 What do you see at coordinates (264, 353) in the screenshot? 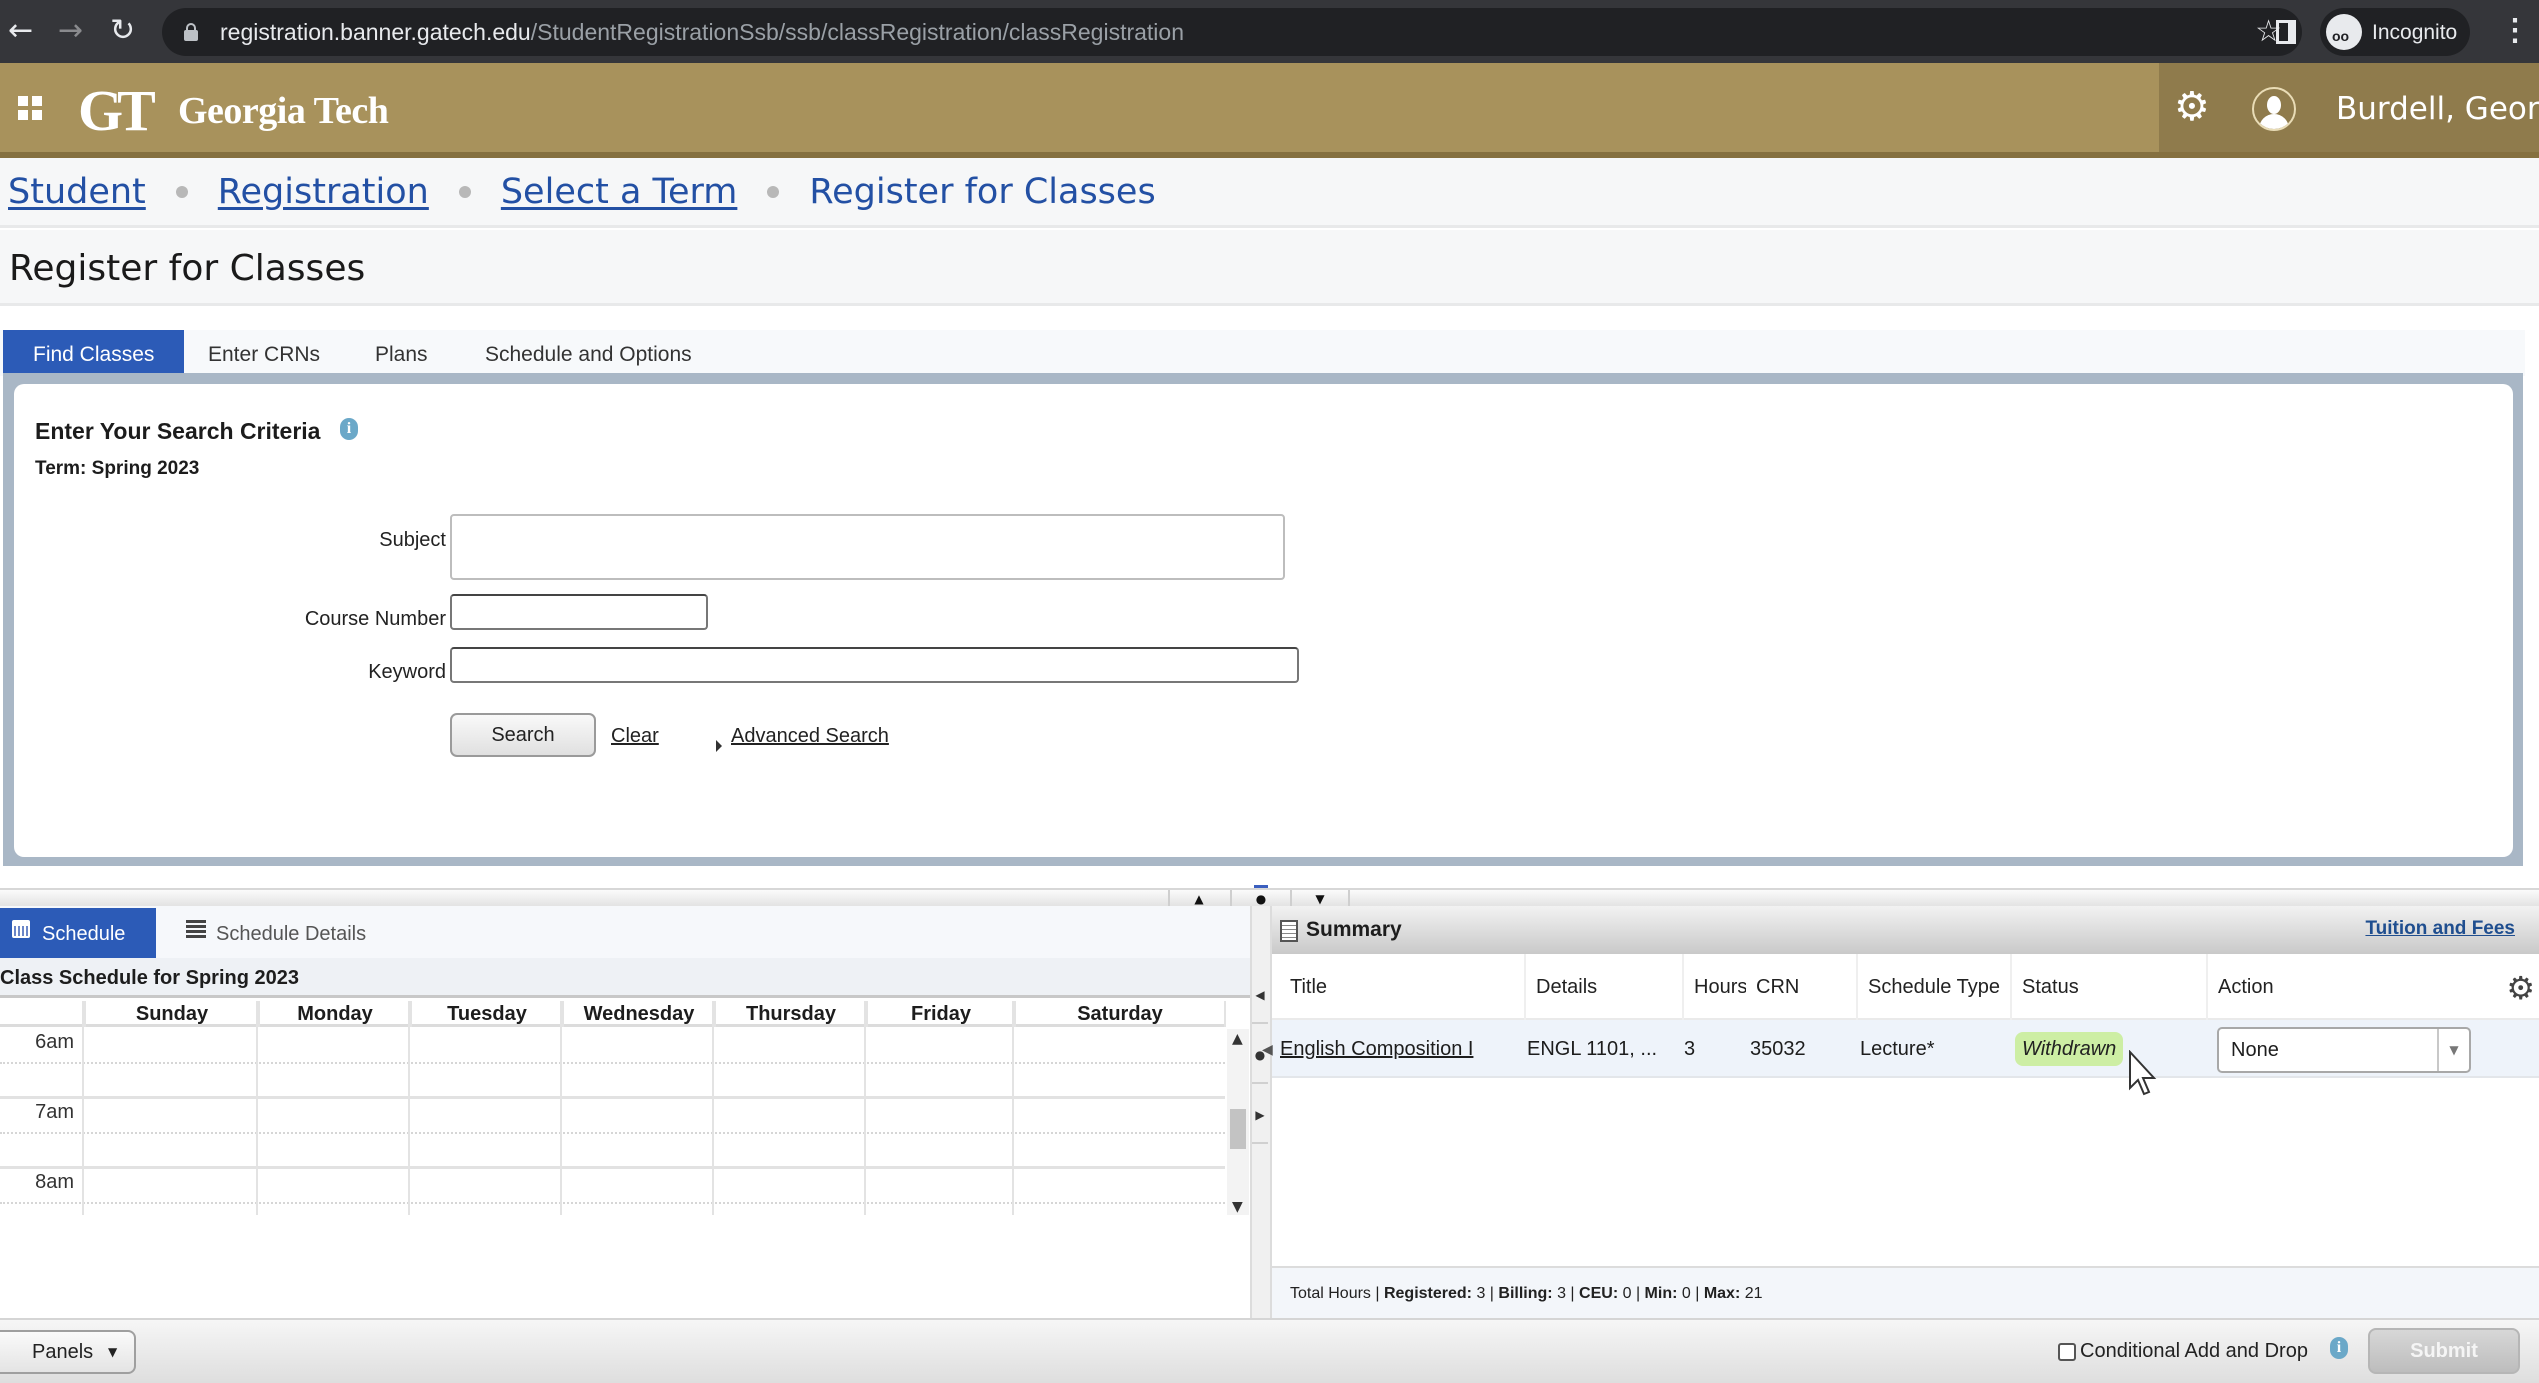
I see `tab-enter-crns: Enter CRNs` at bounding box center [264, 353].